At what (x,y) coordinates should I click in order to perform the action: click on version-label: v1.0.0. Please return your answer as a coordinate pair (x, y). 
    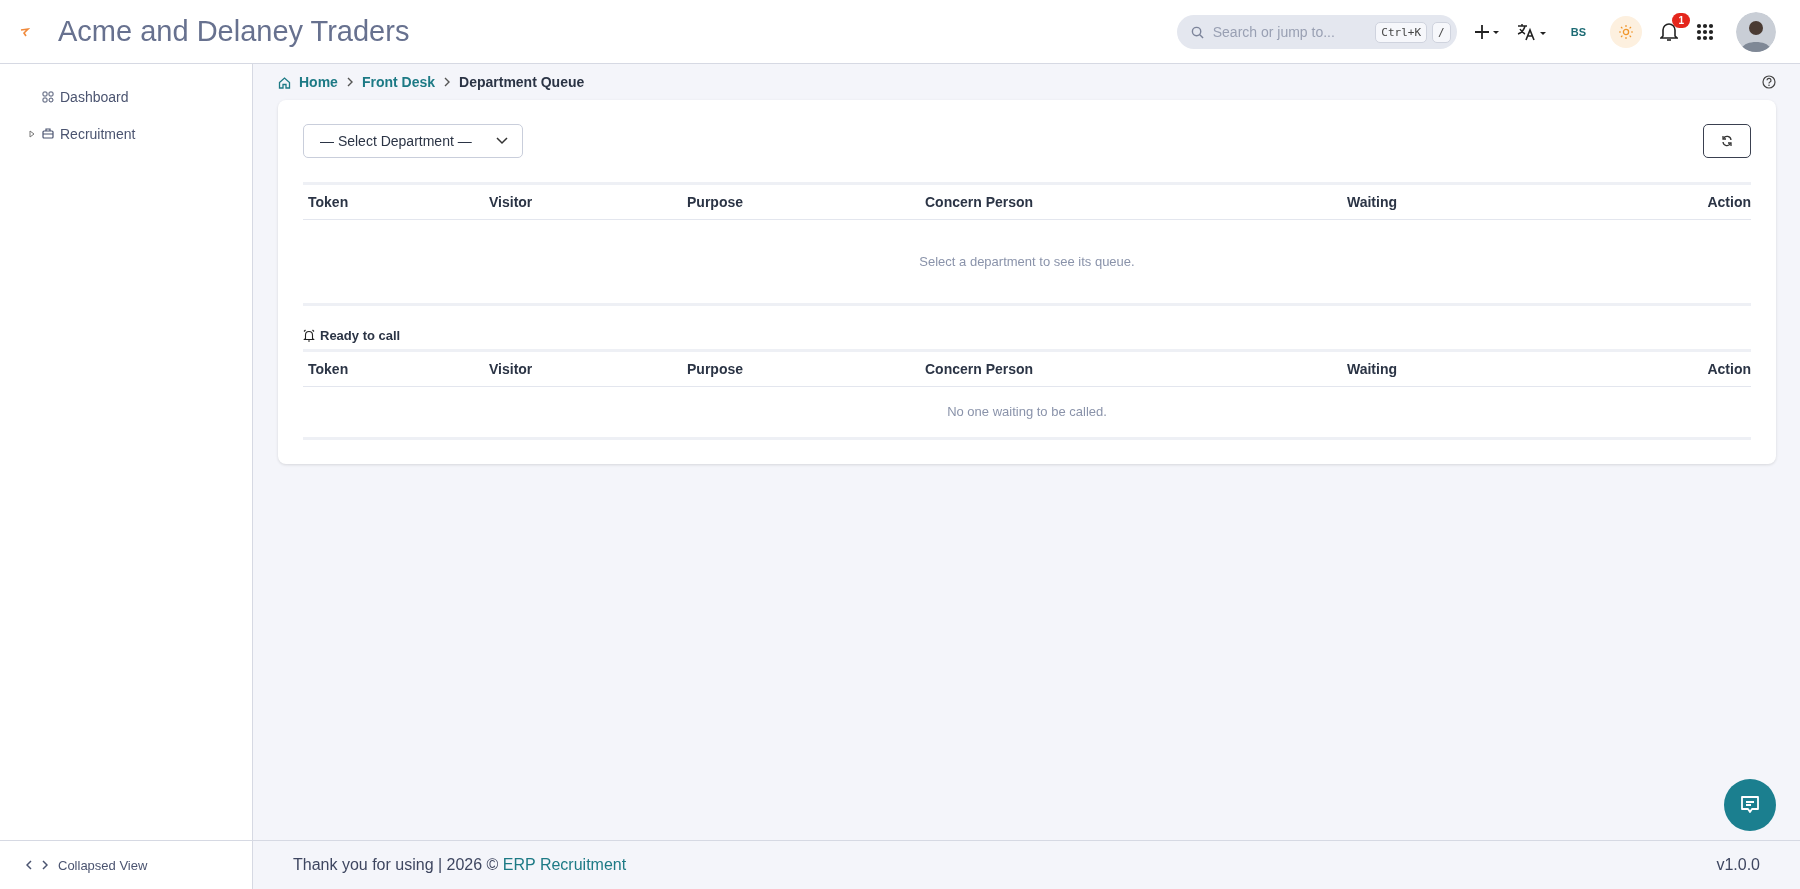
    Looking at the image, I should click on (1738, 865).